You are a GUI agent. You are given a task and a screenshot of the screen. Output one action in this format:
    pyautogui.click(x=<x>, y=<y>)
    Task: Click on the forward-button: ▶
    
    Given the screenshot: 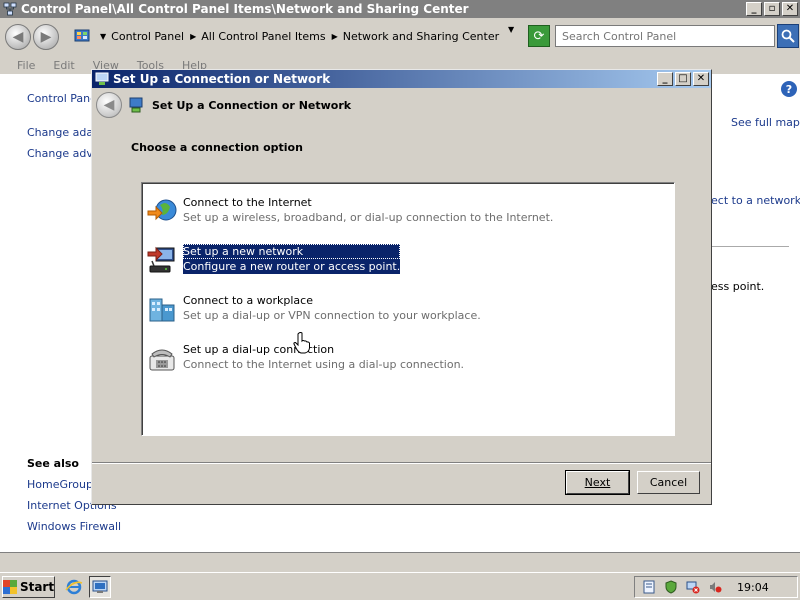 What is the action you would take?
    pyautogui.click(x=46, y=37)
    